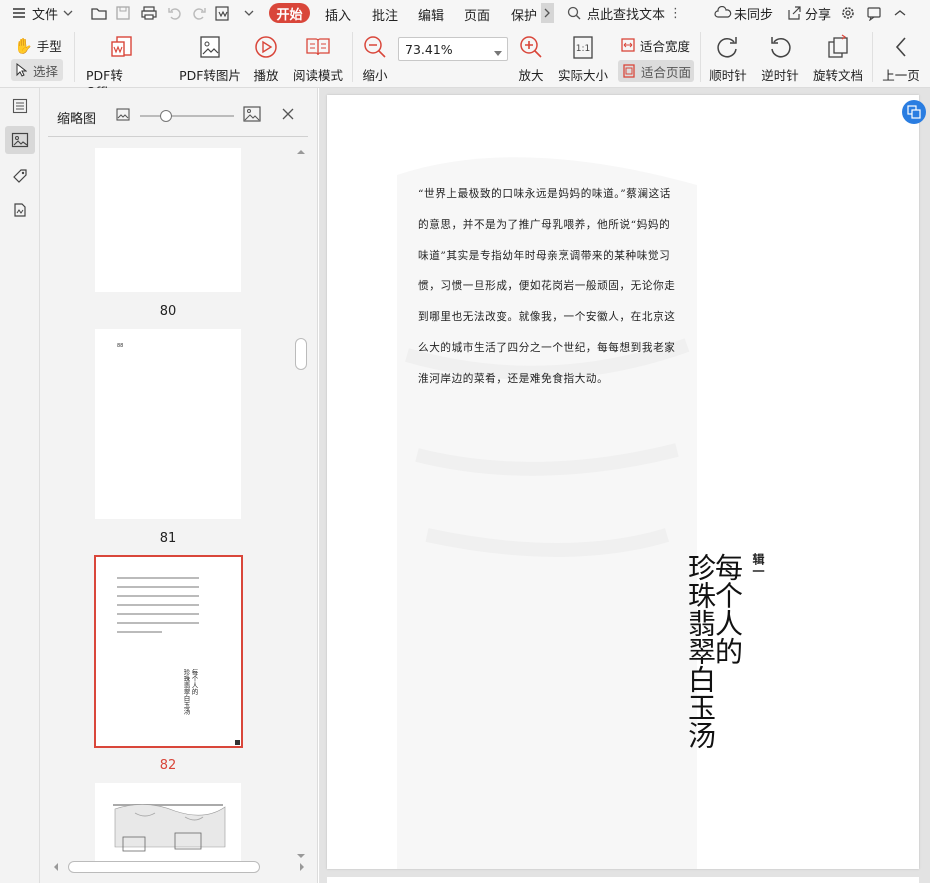  I want to click on zoom-out-button: 缩小, so click(375, 58).